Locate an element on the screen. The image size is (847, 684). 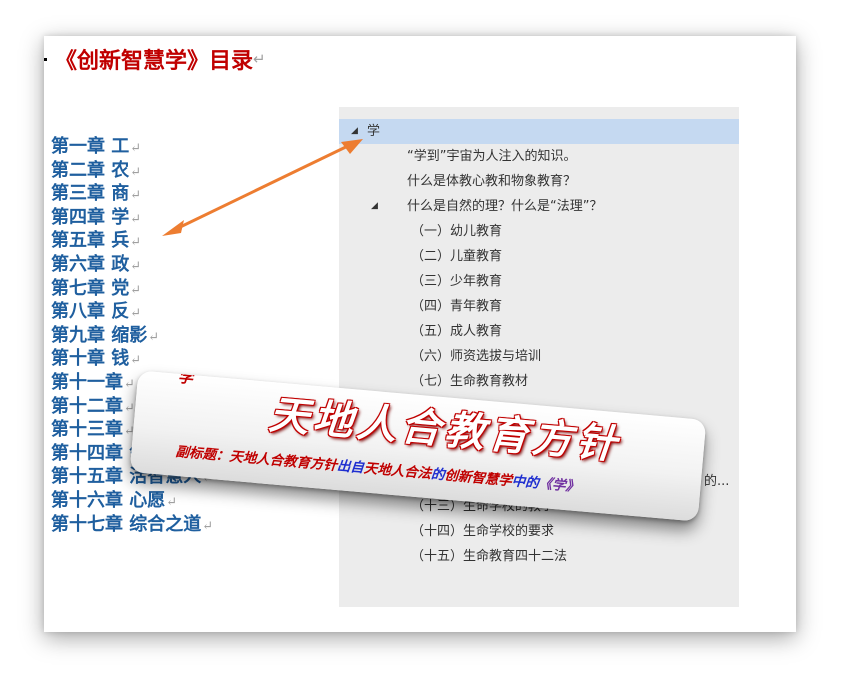
subtitle-part2: 出自 is located at coordinates (350, 467).